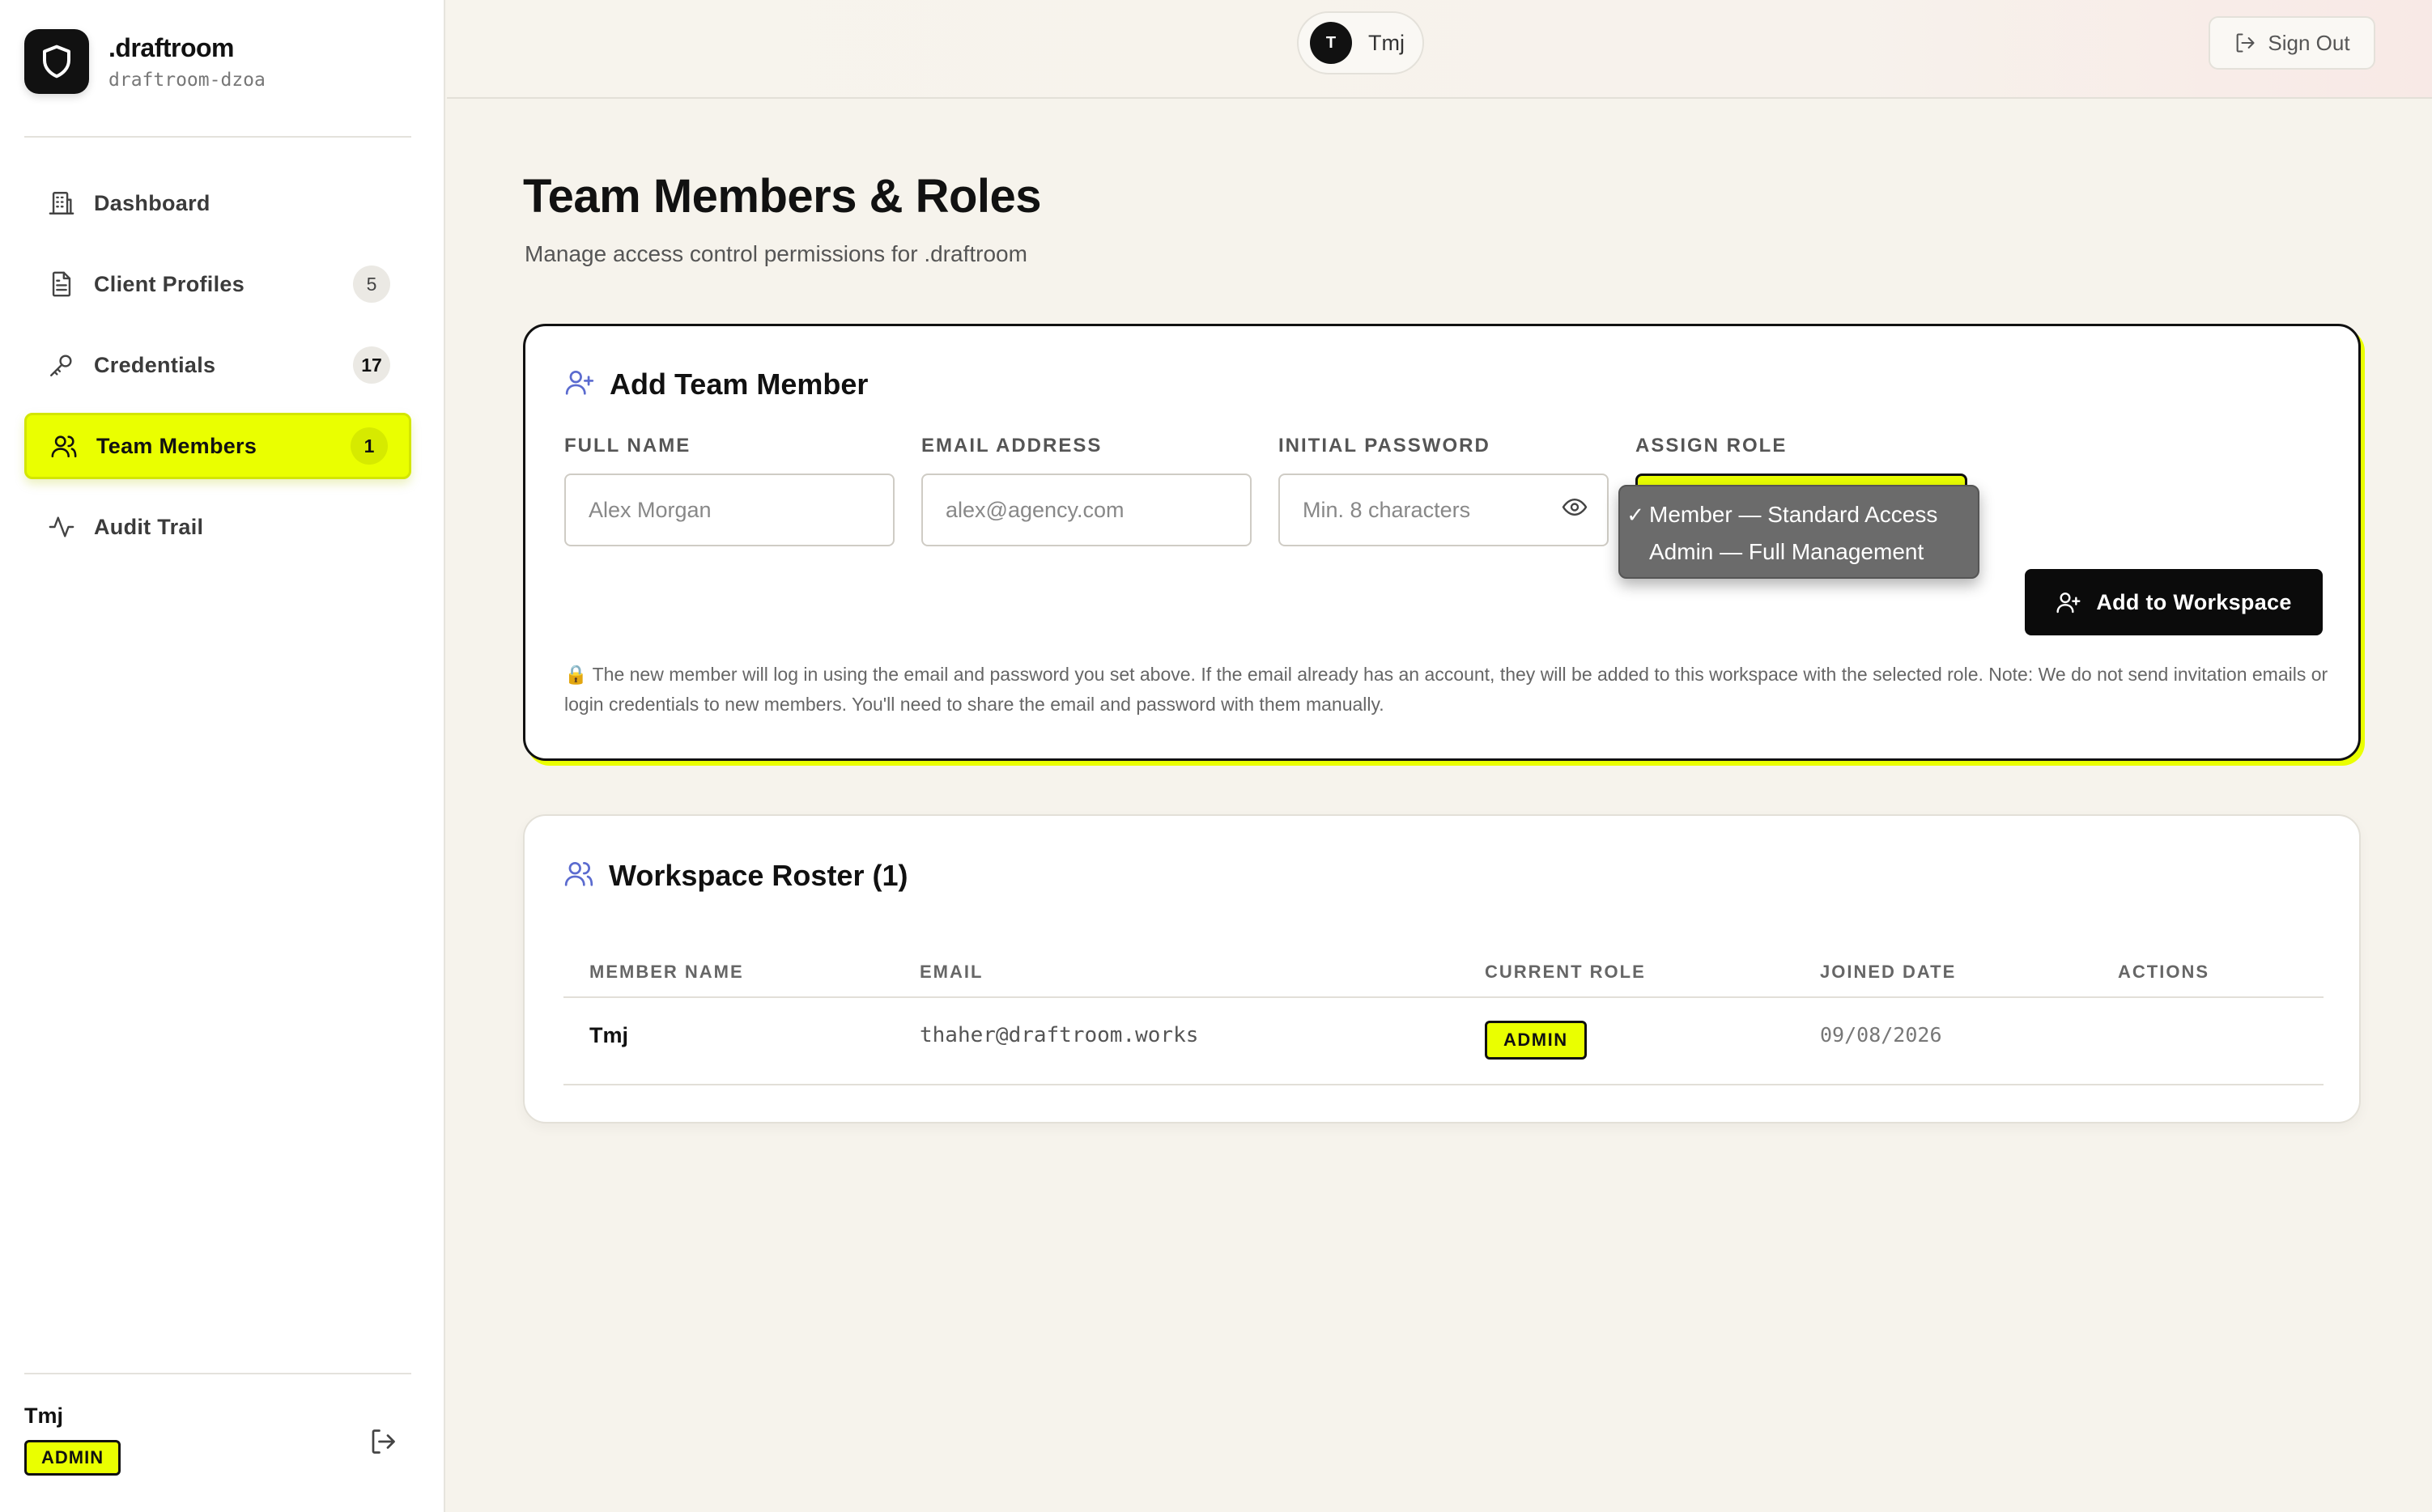 The image size is (2432, 1512). What do you see at coordinates (1888, 972) in the screenshot?
I see `column-header-joined-date: JOINED DATE` at bounding box center [1888, 972].